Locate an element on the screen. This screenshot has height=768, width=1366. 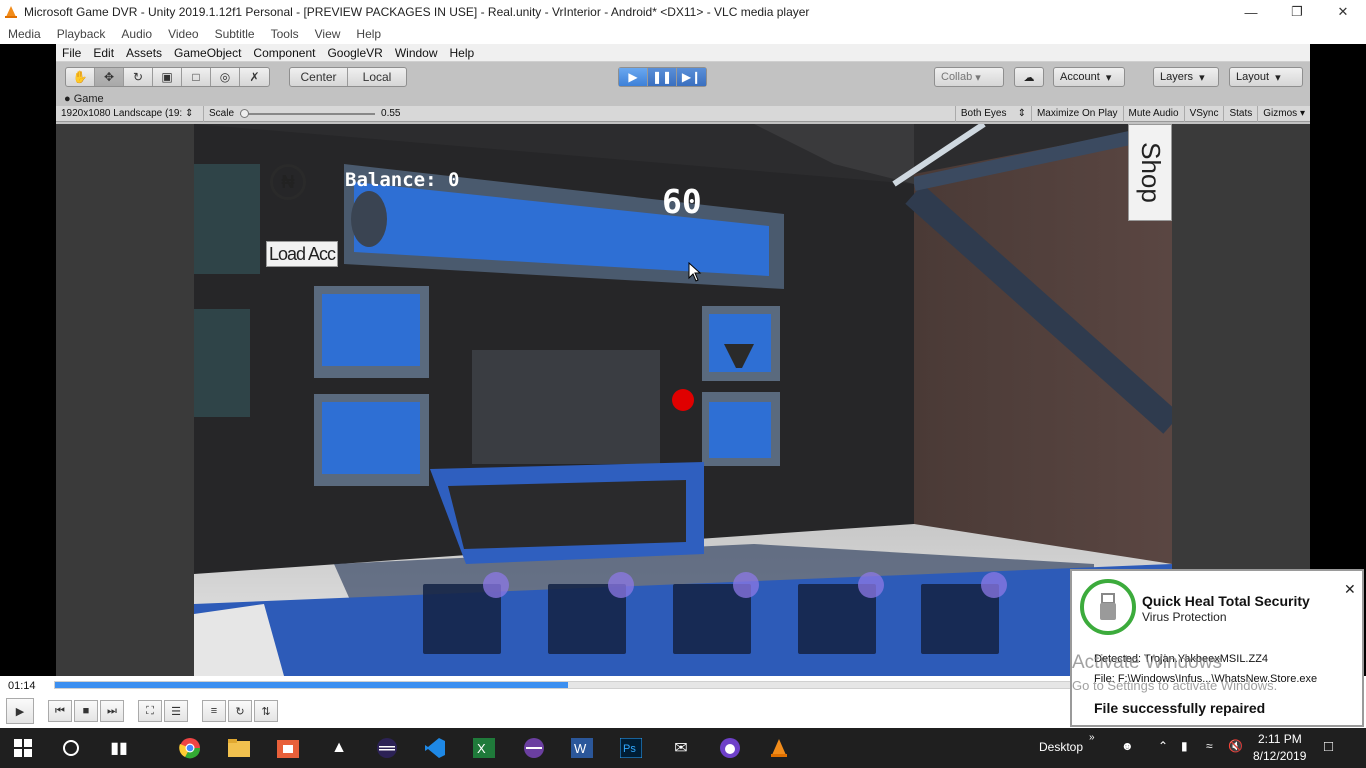
chrome-icon is located at coordinates (190, 748).